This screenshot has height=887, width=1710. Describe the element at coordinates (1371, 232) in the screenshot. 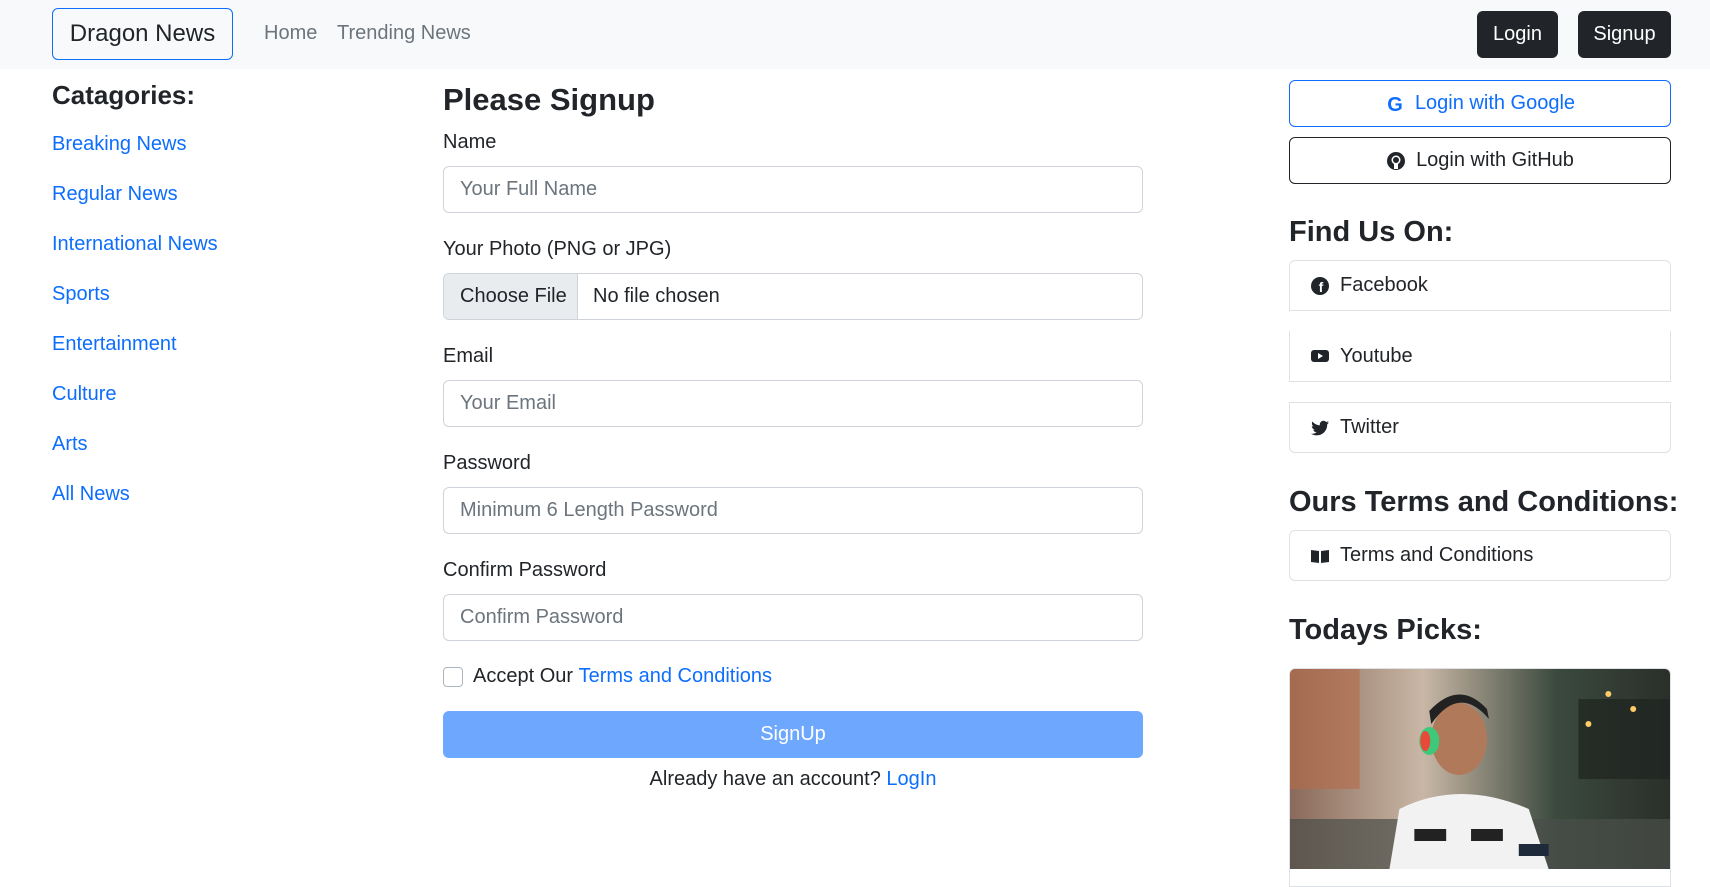

I see `find-us-title: Find Us On:` at that location.